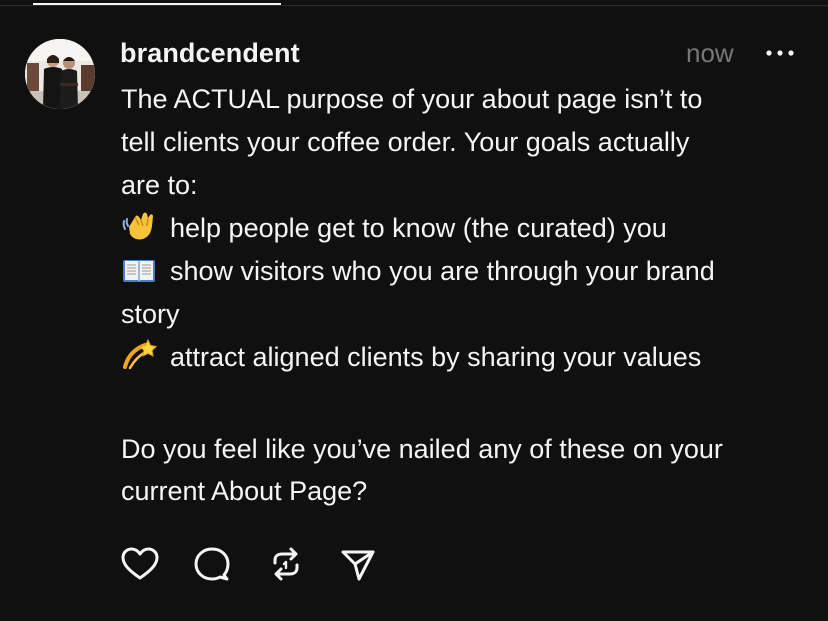 Image resolution: width=828 pixels, height=621 pixels. Describe the element at coordinates (414, 5) in the screenshot. I see `top-divider` at that location.